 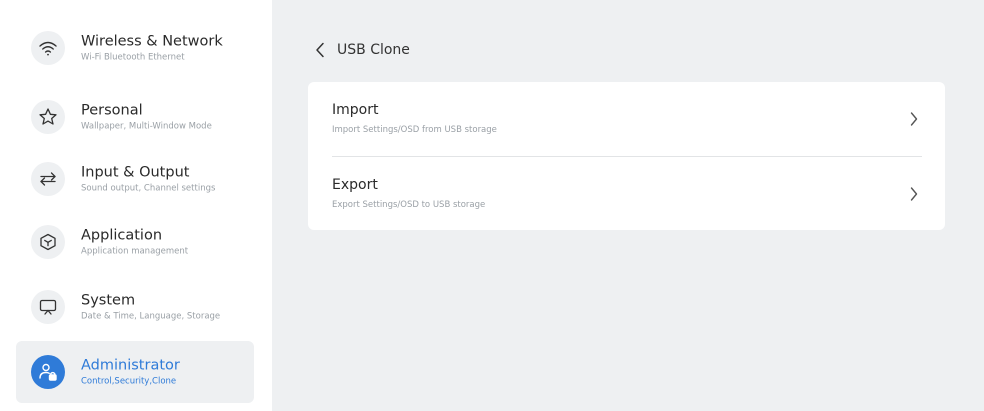 I want to click on row-subtitle: Export Settings/OSD to USB storage, so click(x=409, y=205).